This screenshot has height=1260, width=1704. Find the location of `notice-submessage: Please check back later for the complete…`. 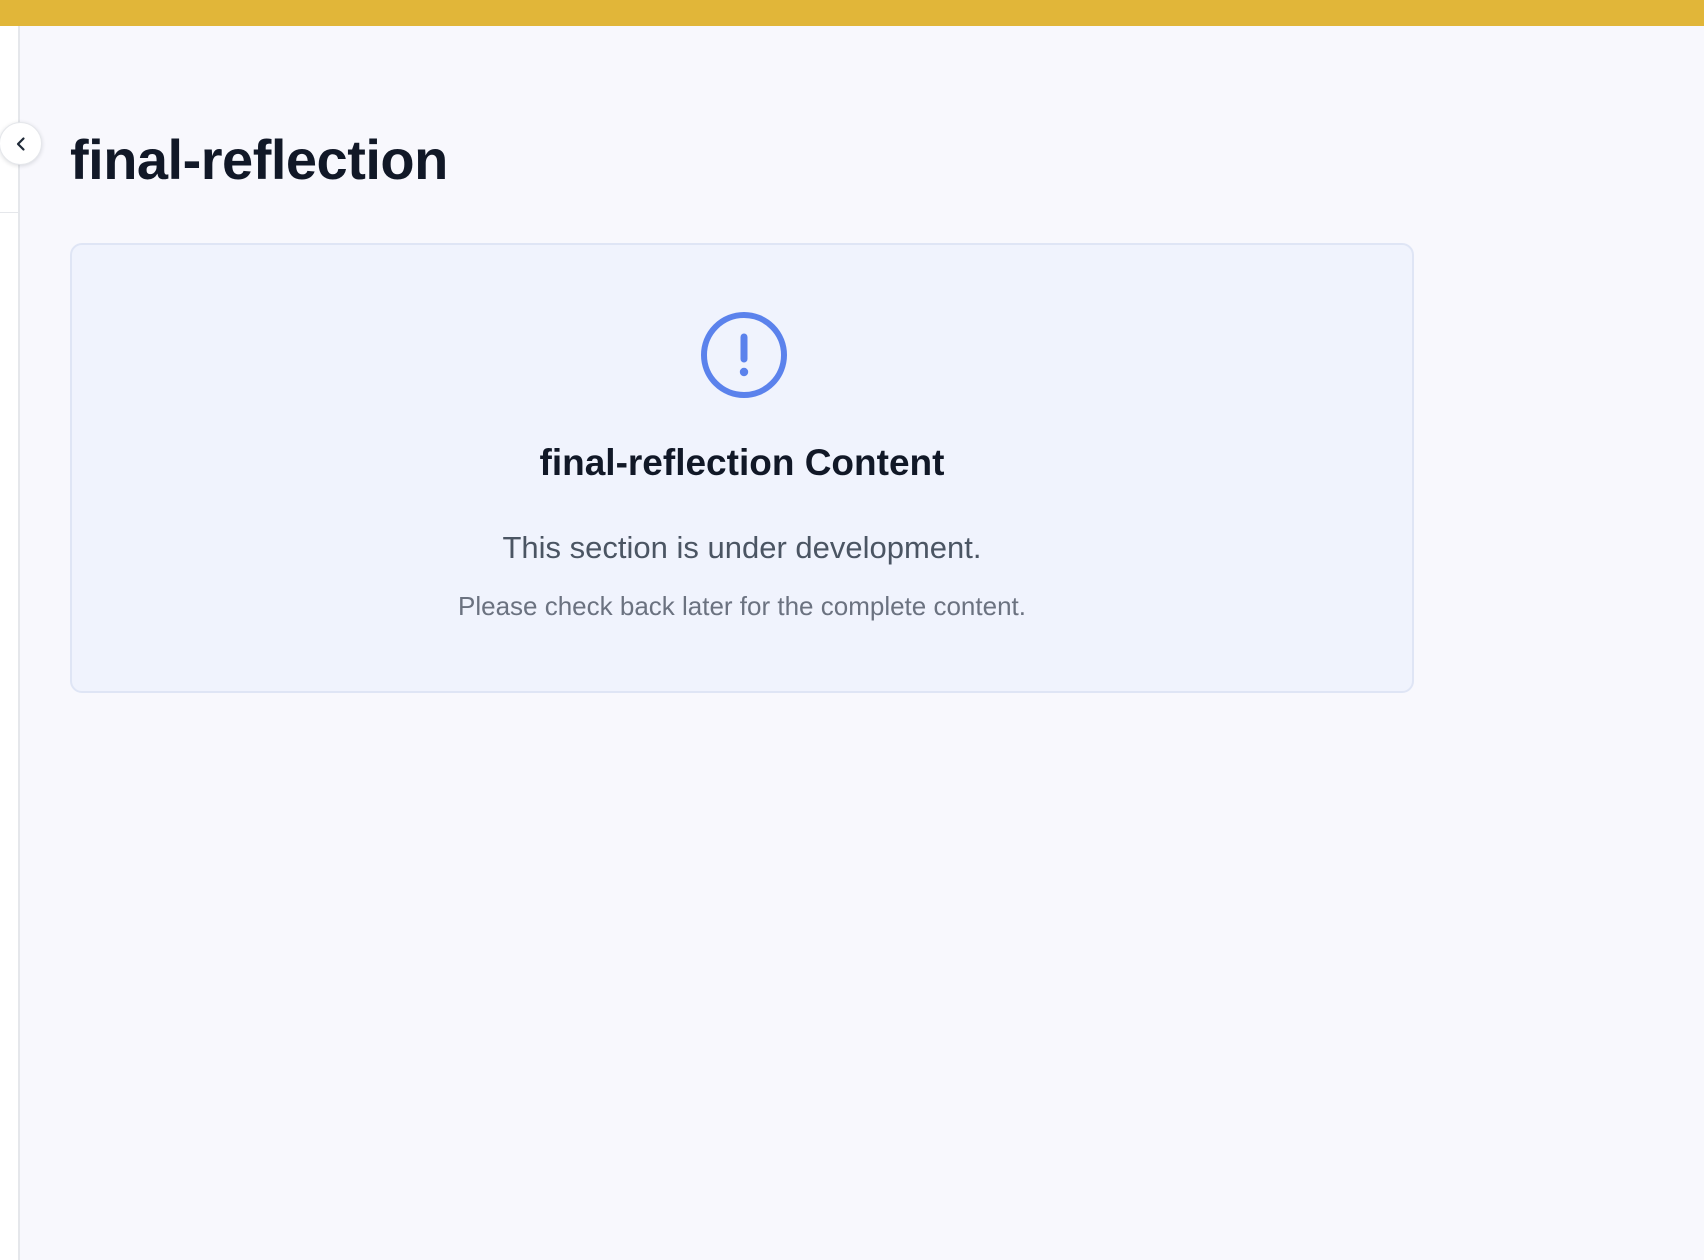

notice-submessage: Please check back later for the complete… is located at coordinates (742, 606).